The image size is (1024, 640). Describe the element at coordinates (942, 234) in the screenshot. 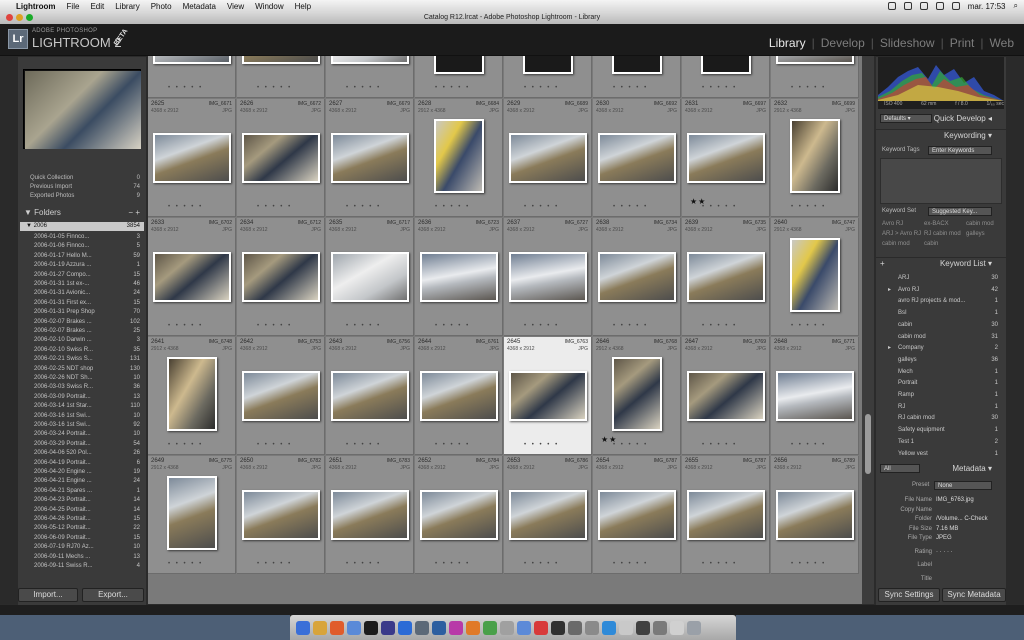

I see `keyword-suggestion: RJ cabin mod` at that location.